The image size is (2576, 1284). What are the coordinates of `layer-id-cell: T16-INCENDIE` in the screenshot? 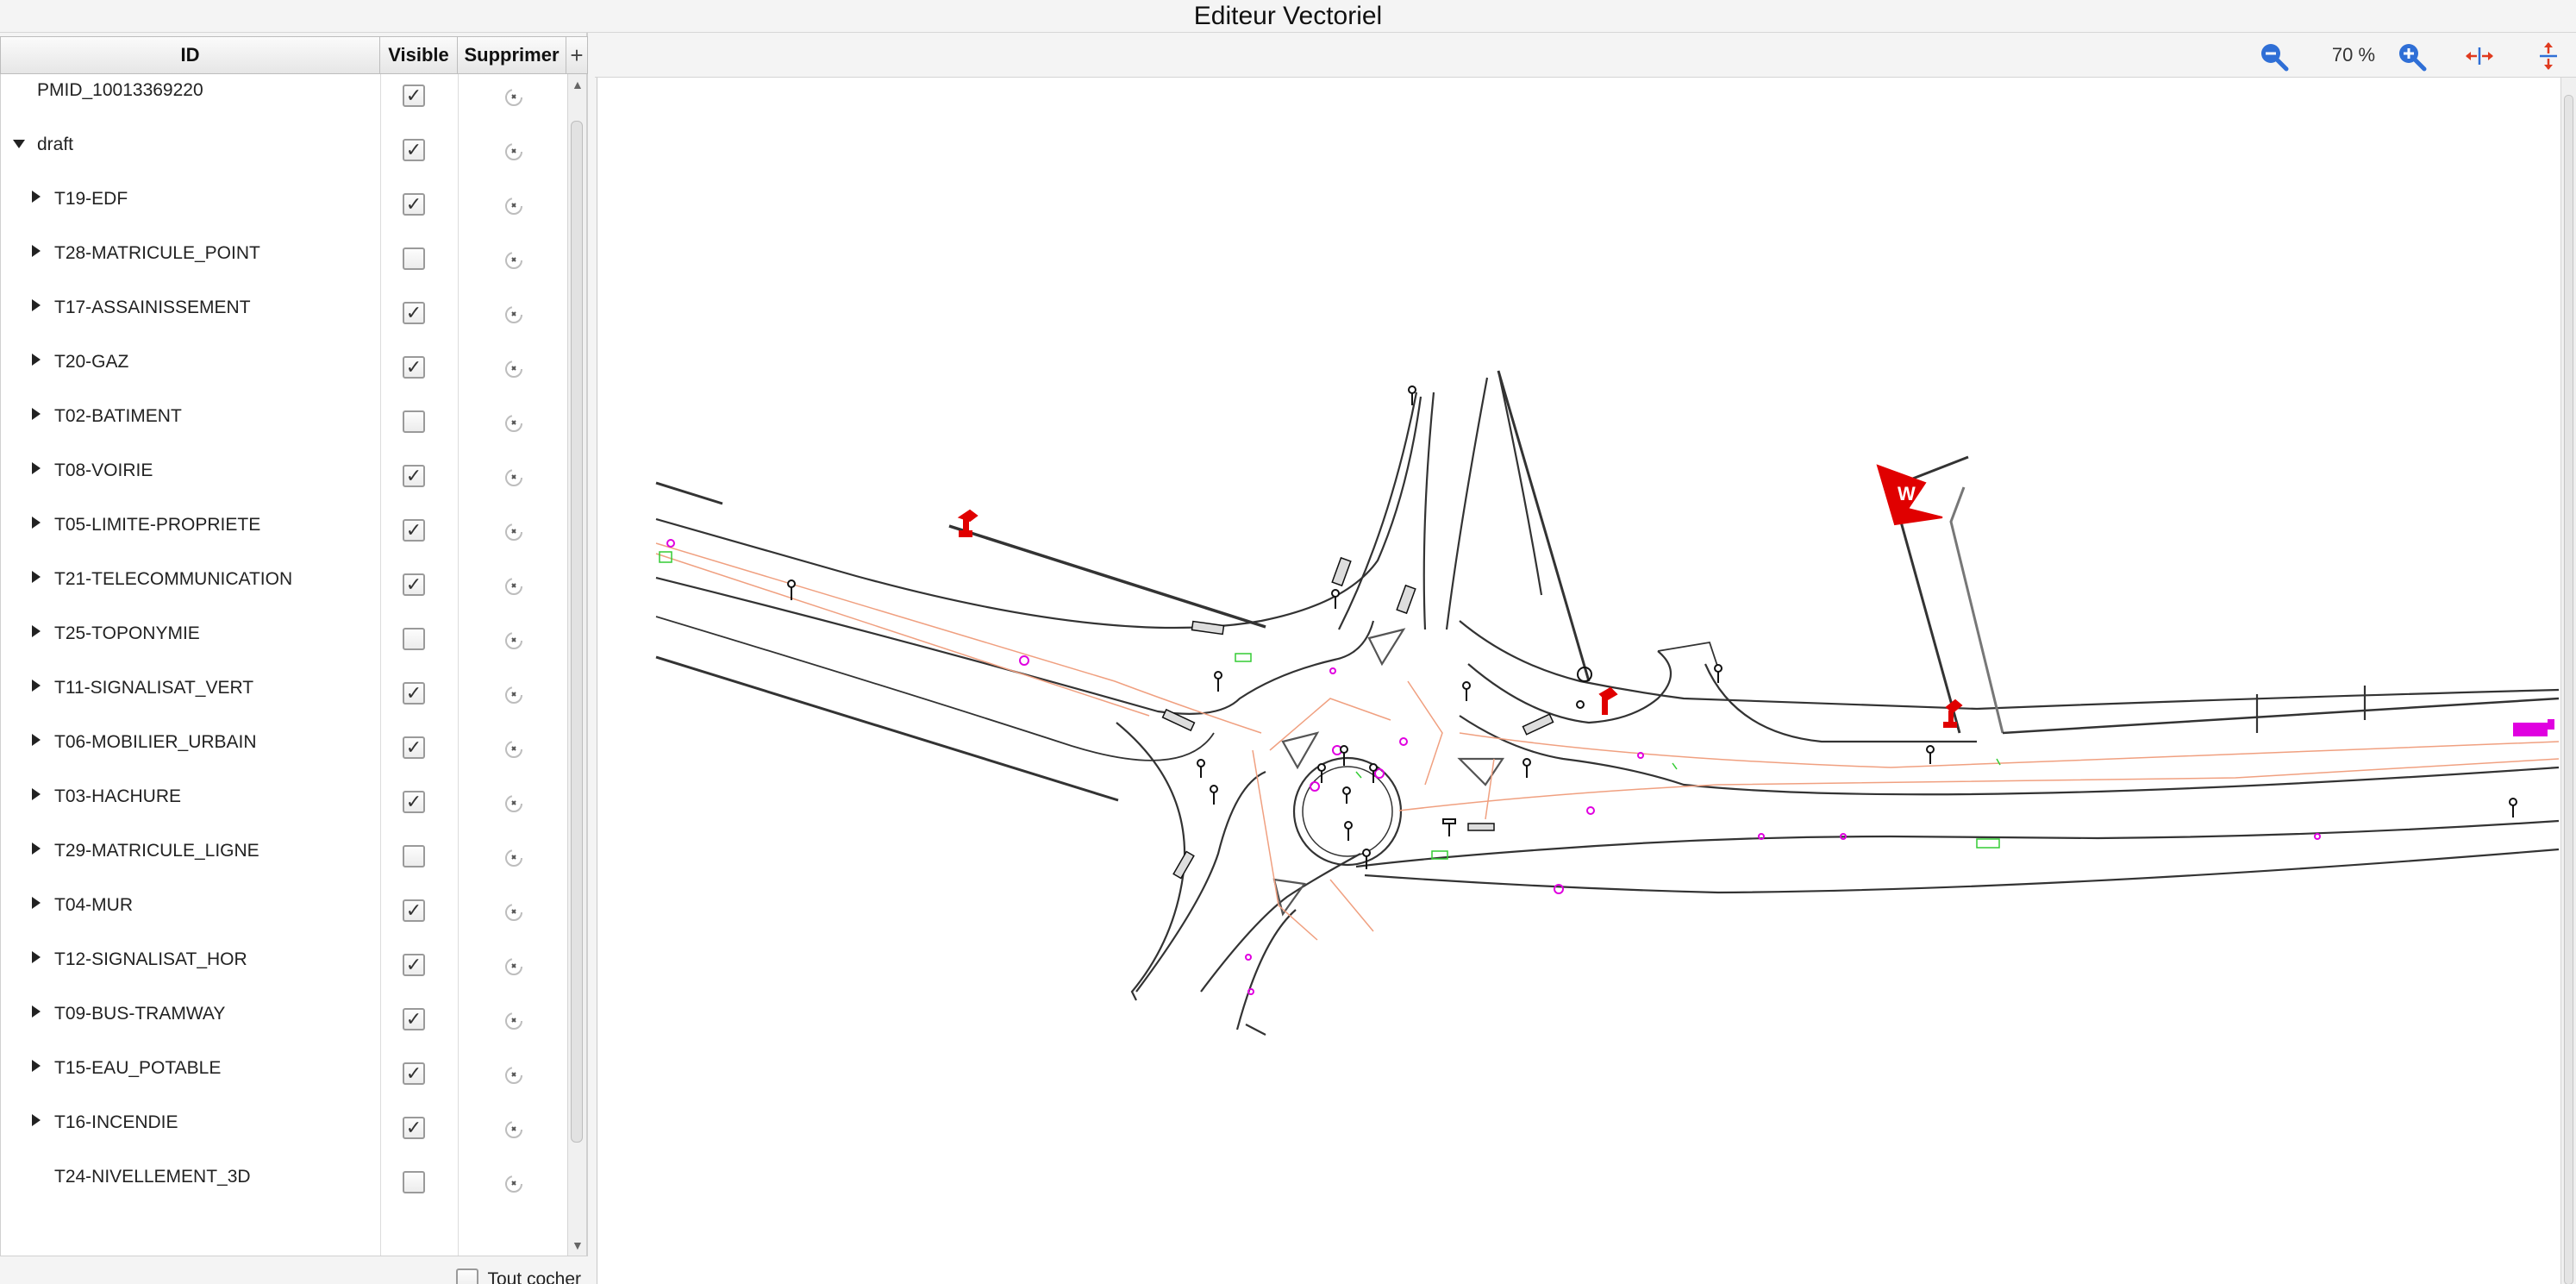 It's located at (190, 1134).